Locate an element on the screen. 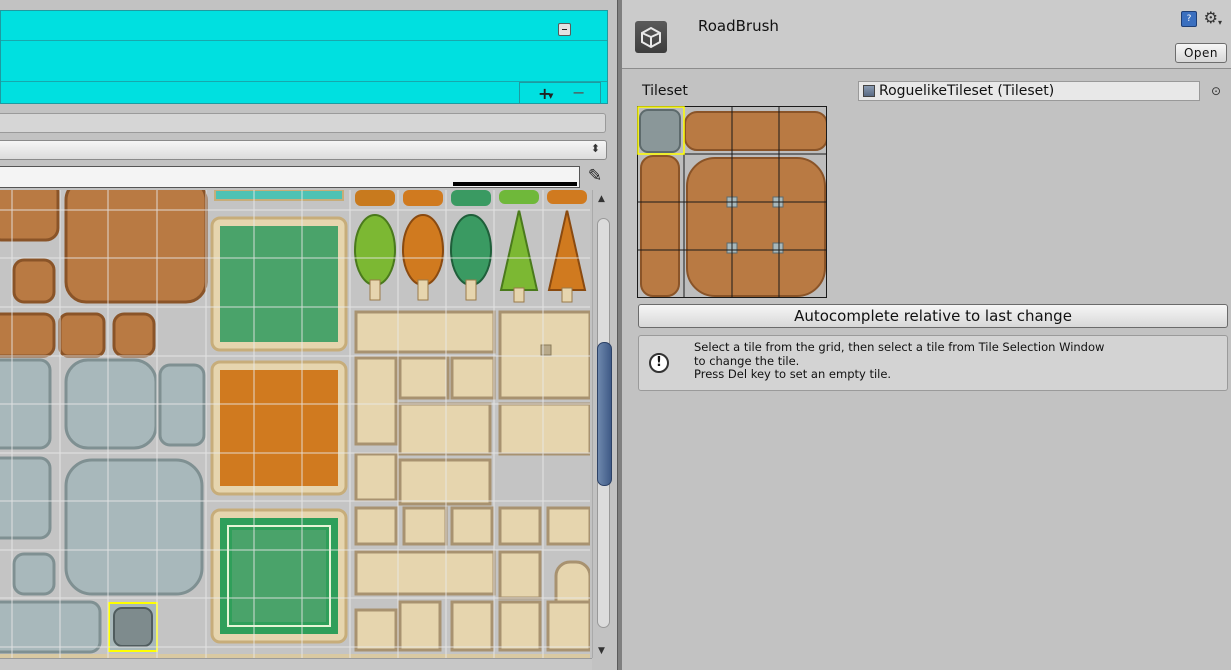 This screenshot has height=670, width=1231. vertical-scrollbar: ▲ ▼ is located at coordinates (603, 424).